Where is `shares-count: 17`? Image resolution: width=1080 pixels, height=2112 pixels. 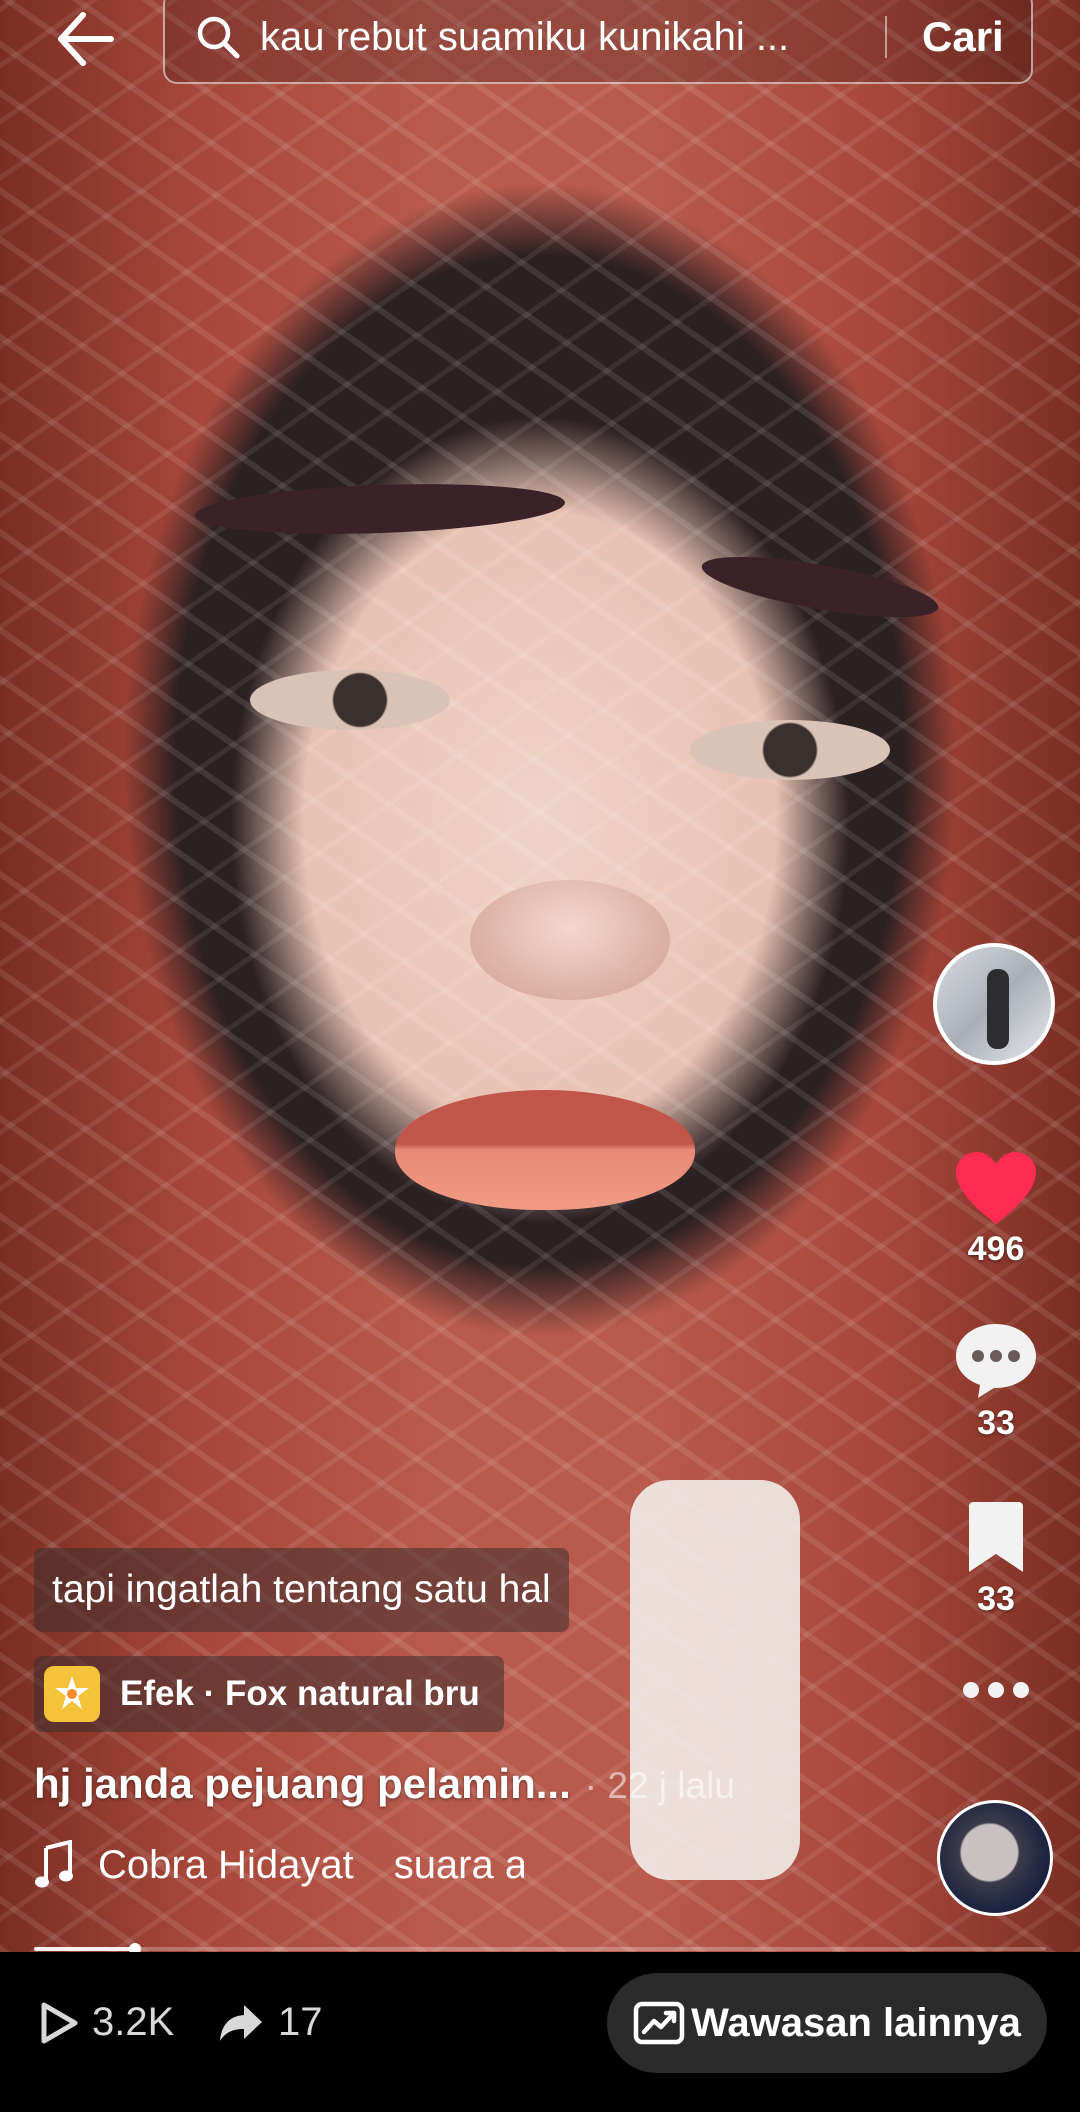 shares-count: 17 is located at coordinates (300, 2022).